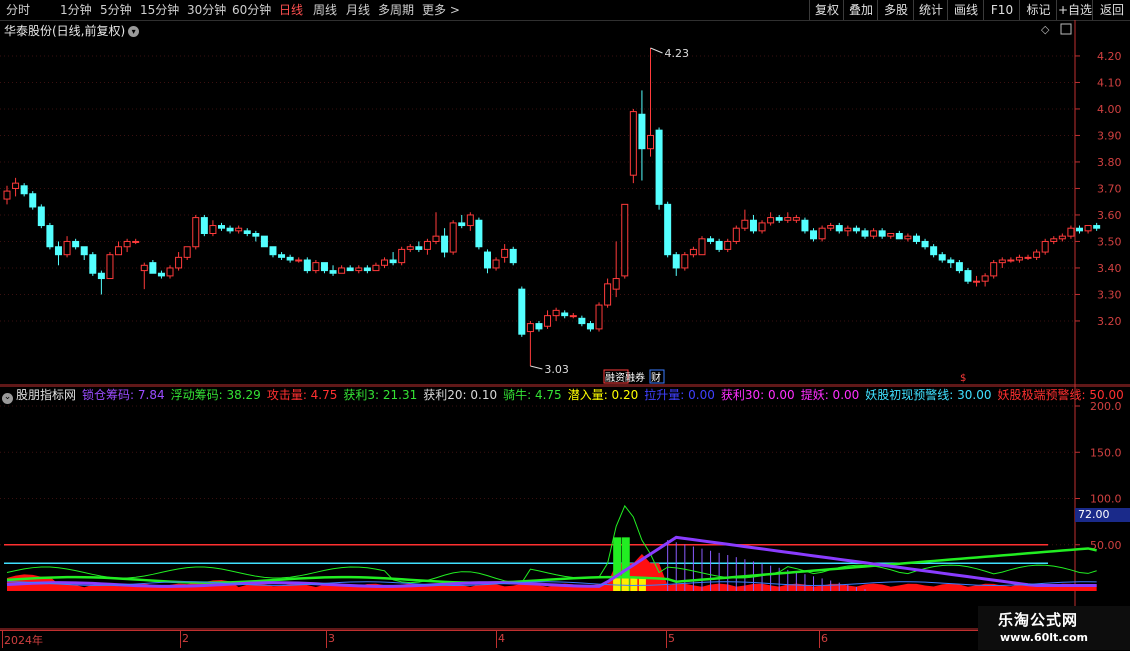 This screenshot has width=1130, height=651. What do you see at coordinates (1001, 10) in the screenshot?
I see `toolbar-button-5: F10` at bounding box center [1001, 10].